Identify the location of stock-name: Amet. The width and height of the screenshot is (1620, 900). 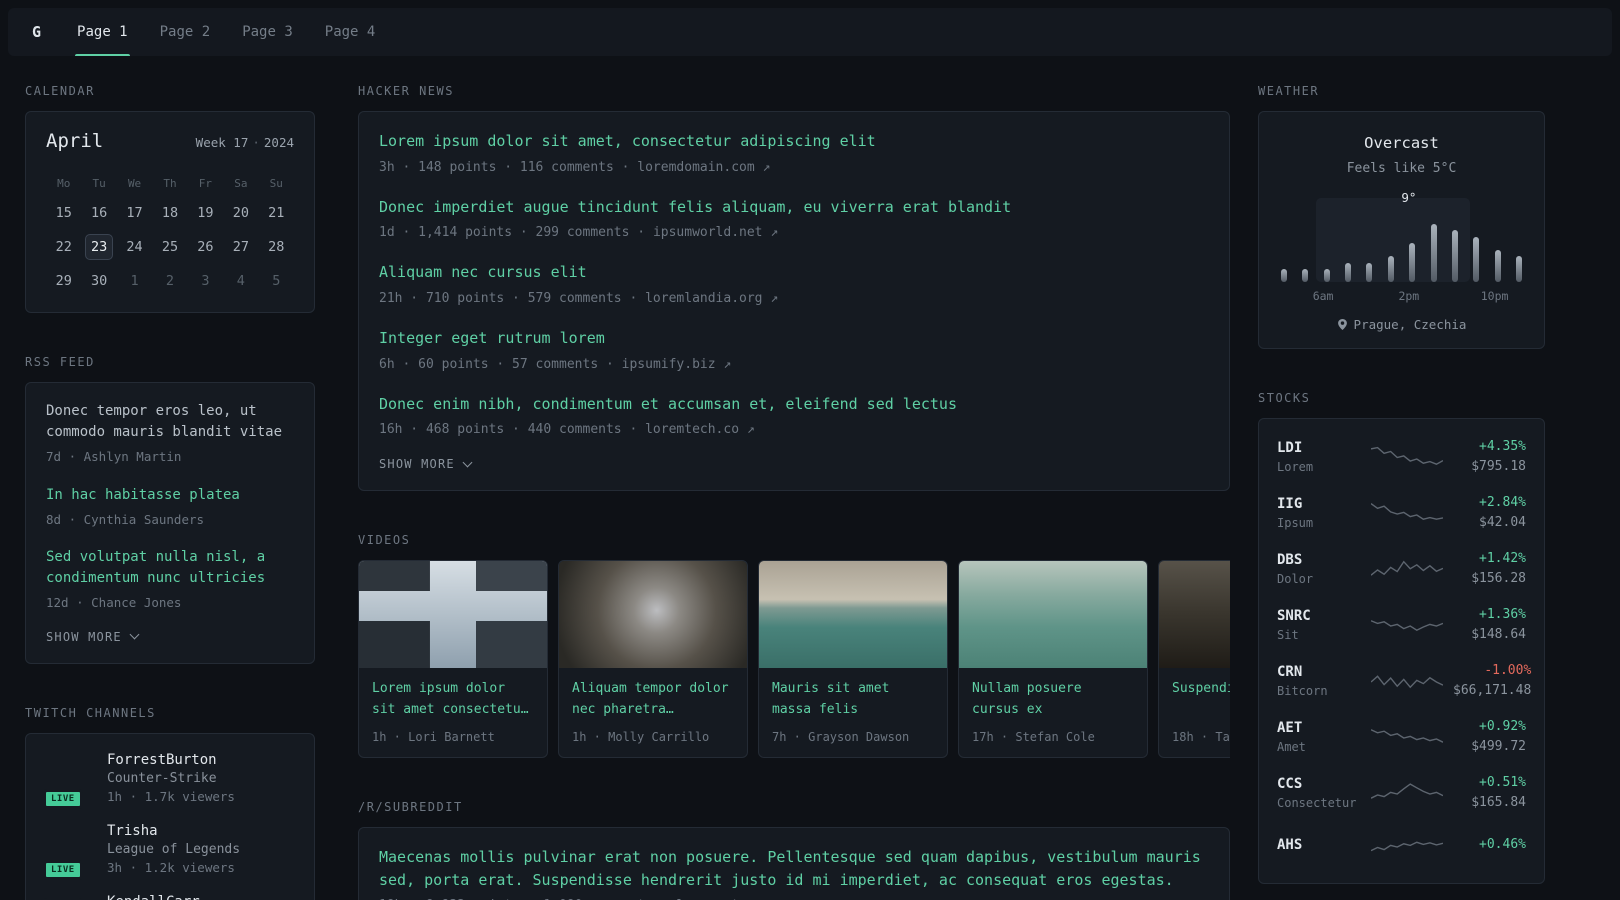
(1291, 746).